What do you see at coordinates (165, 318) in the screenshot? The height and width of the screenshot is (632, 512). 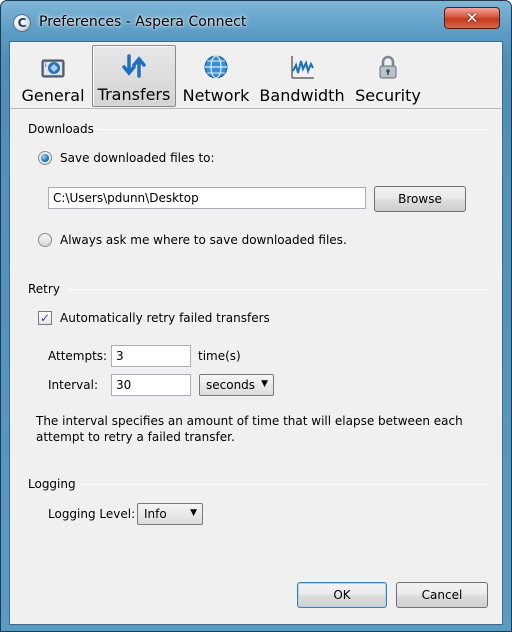 I see `auto-retry-label: Automatically retry failed transfers` at bounding box center [165, 318].